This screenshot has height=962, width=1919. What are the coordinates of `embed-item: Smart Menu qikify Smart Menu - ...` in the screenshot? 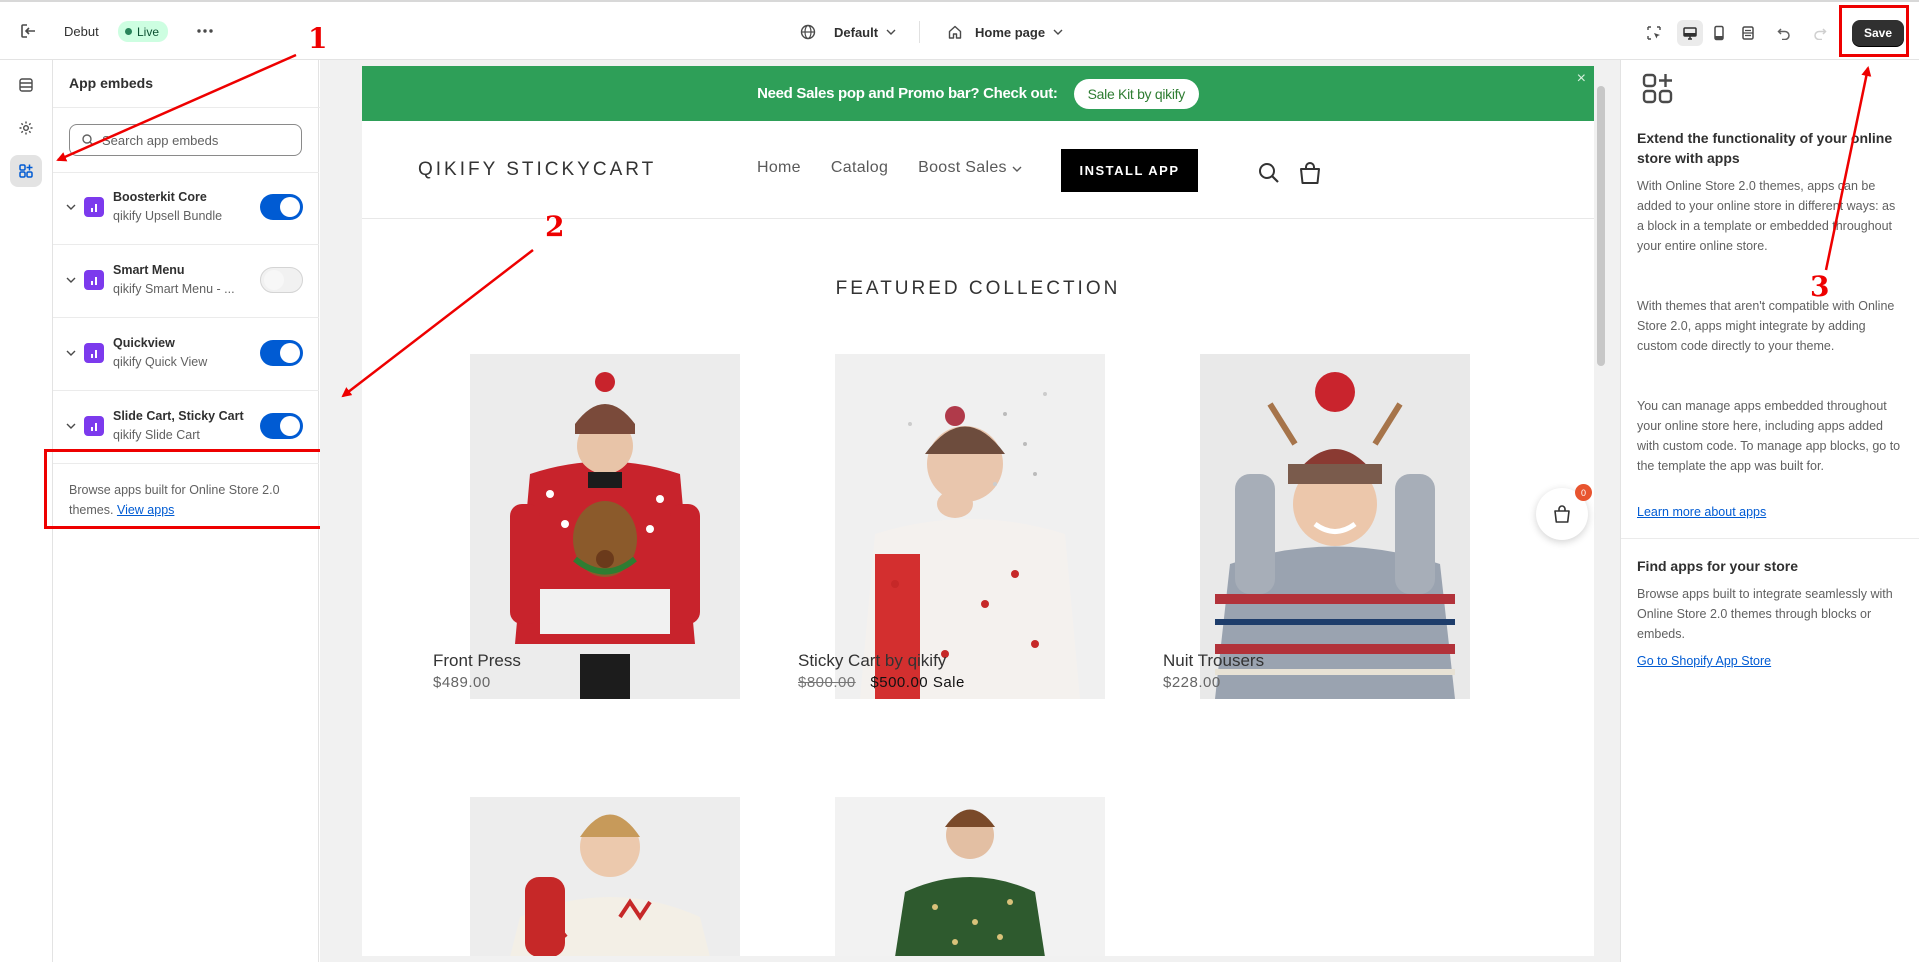 It's located at (186, 281).